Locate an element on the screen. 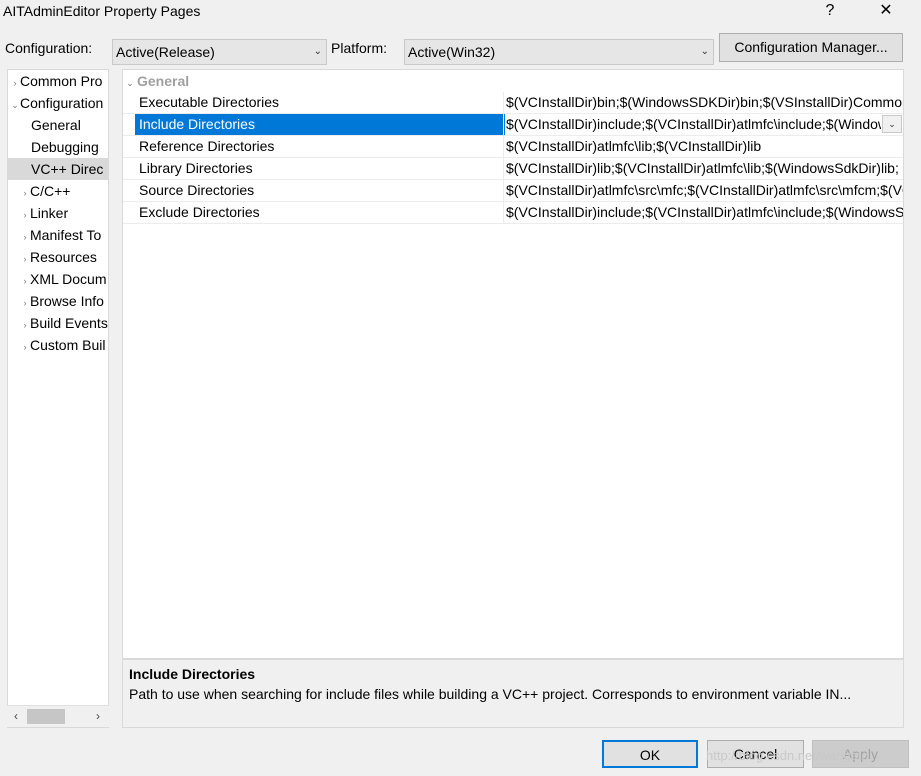 This screenshot has width=921, height=776. close-button: ✕ is located at coordinates (886, 13).